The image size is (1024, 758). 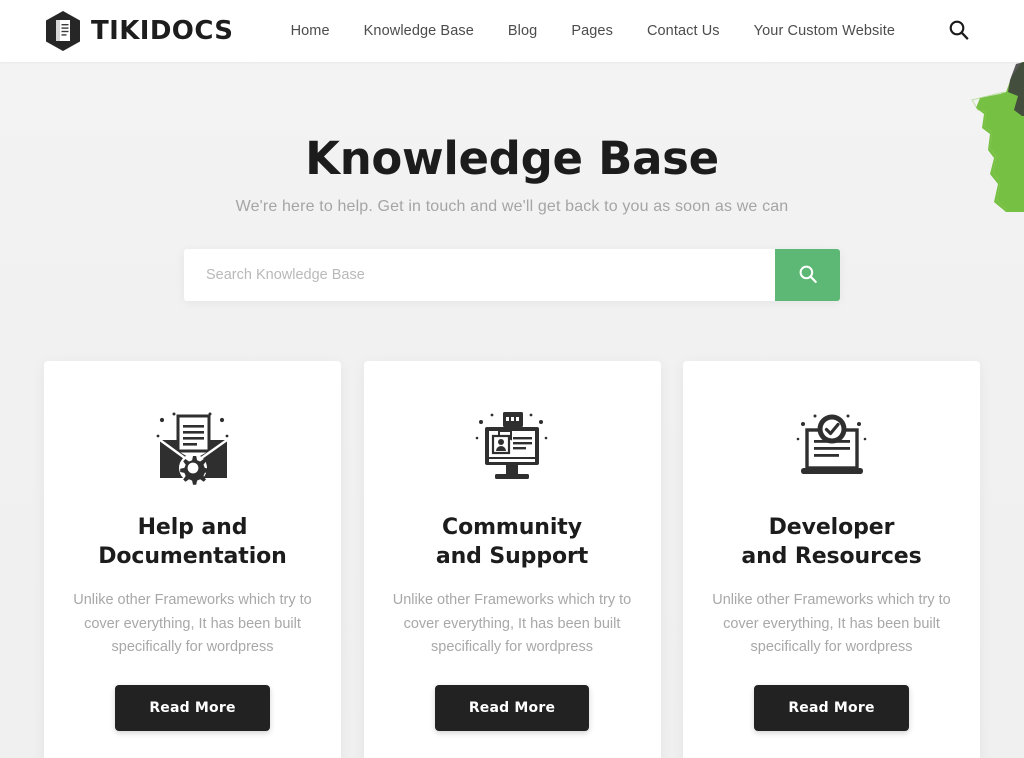 I want to click on knowledge-base-search-form, so click(x=512, y=275).